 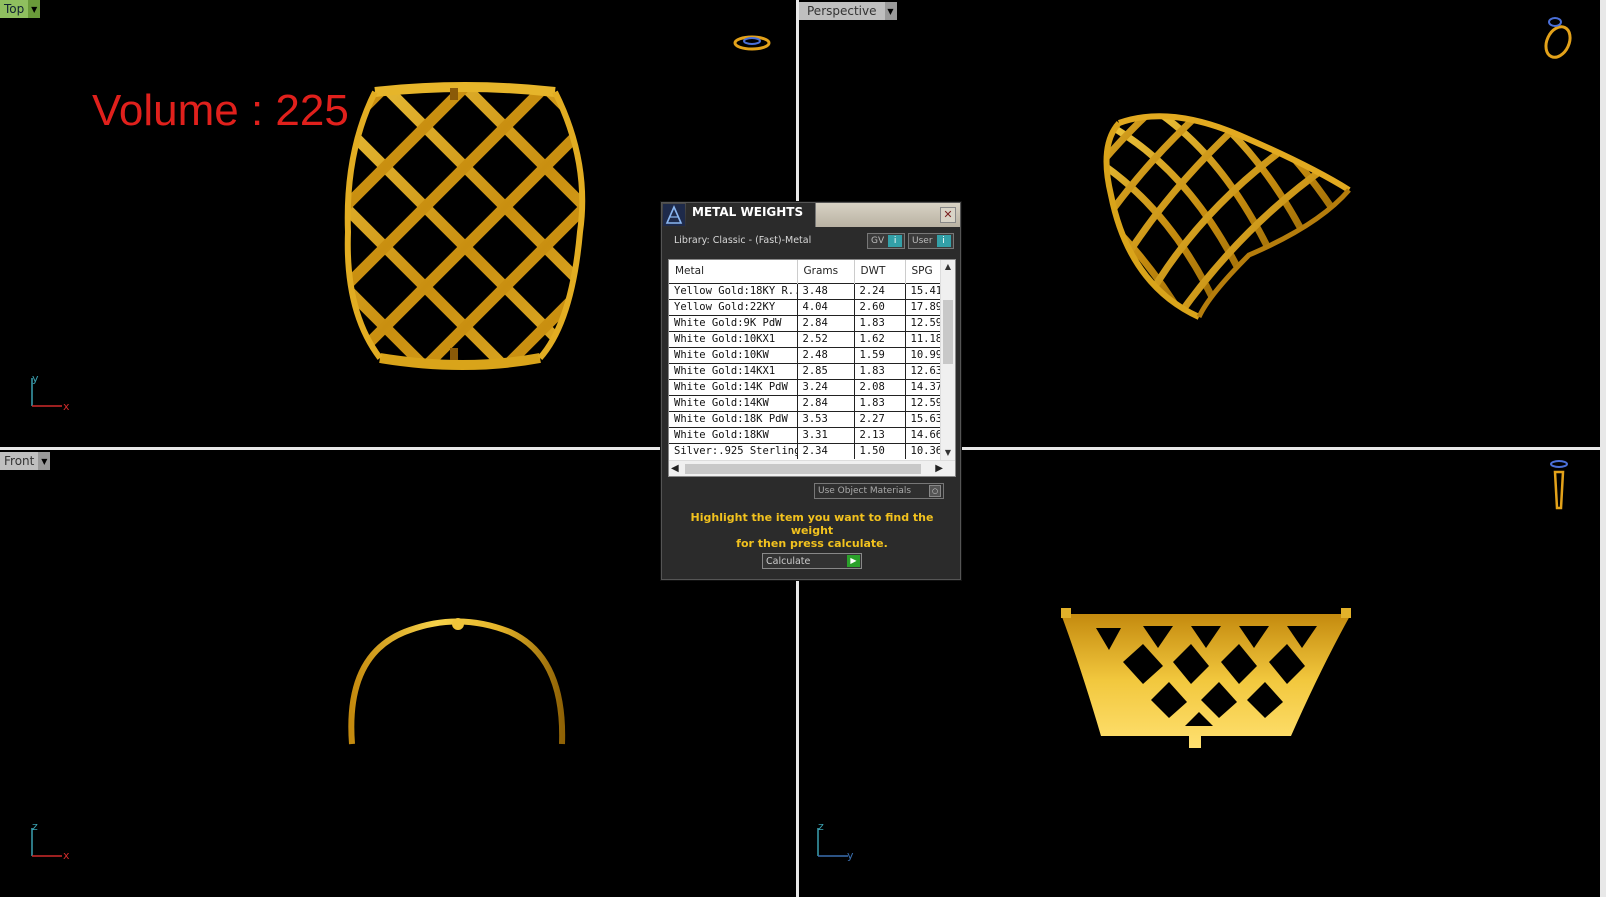 I want to click on table-row: Yellow Gold:22KY 4.04 2.60 17.89, so click(x=805, y=306).